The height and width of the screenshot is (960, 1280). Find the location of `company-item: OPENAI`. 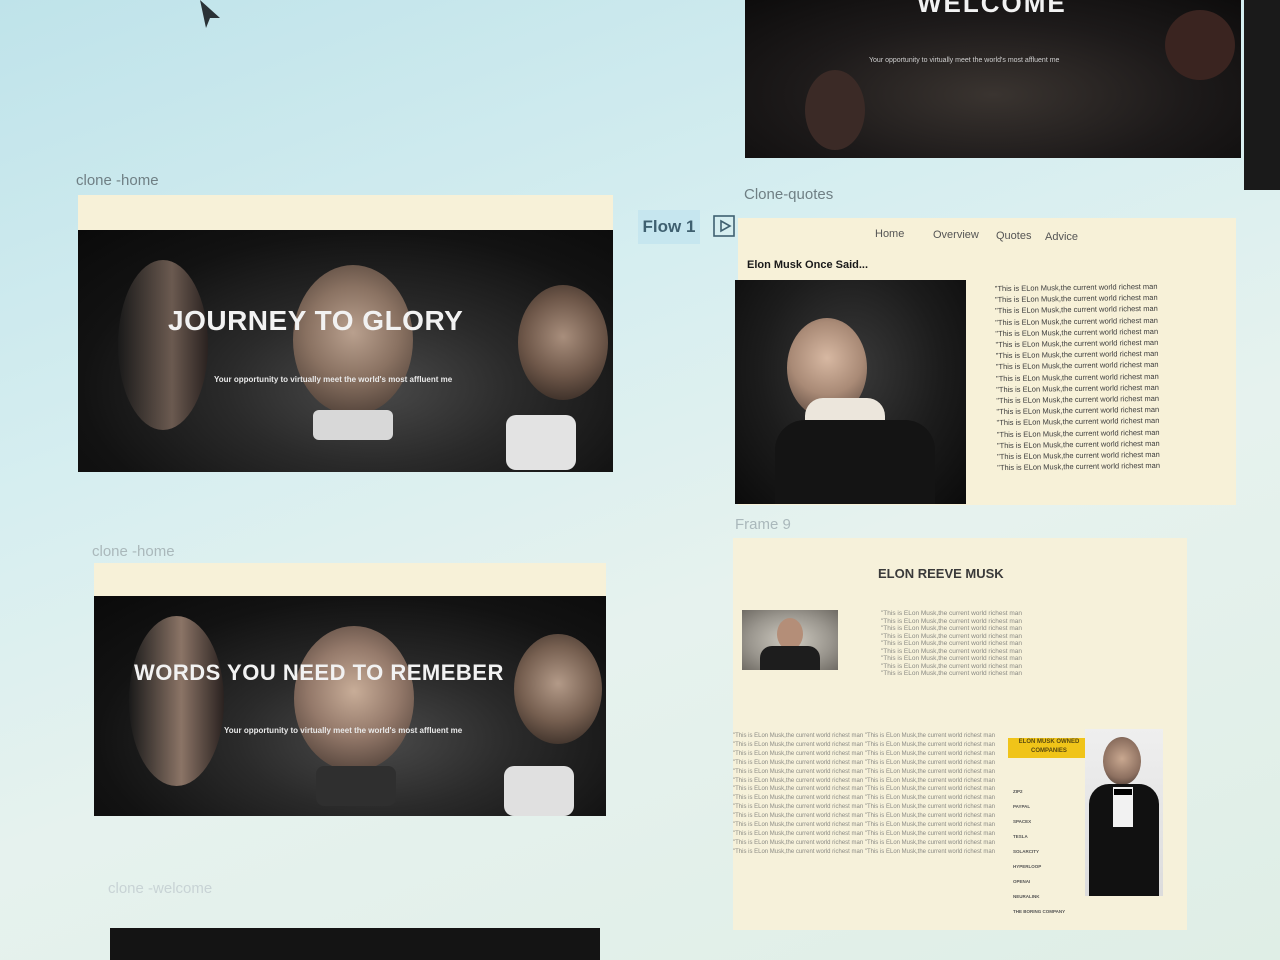

company-item: OPENAI is located at coordinates (1022, 881).